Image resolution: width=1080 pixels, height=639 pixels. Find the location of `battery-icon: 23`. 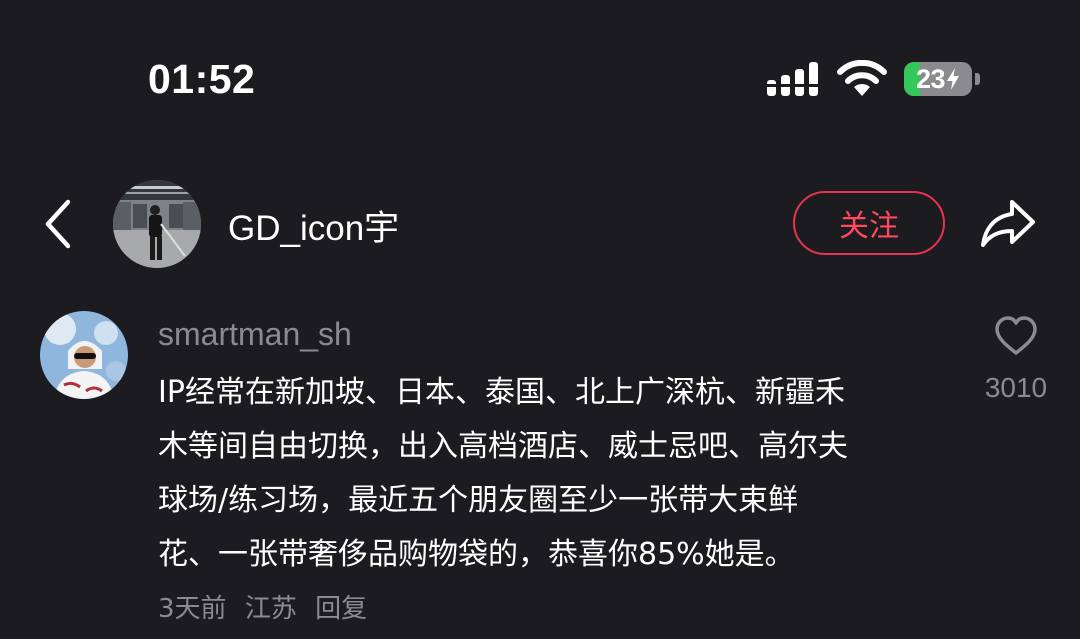

battery-icon: 23 is located at coordinates (942, 79).